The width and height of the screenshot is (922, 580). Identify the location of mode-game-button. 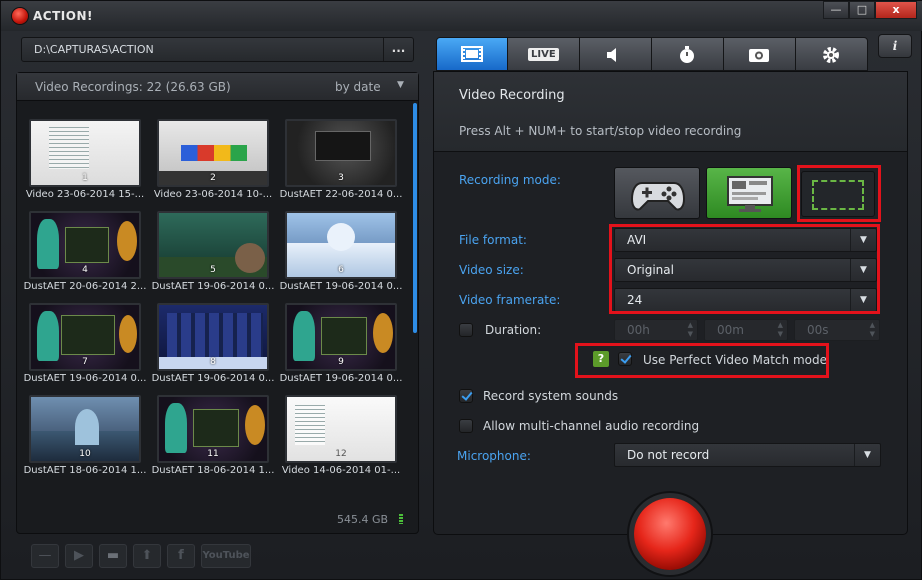
(657, 193).